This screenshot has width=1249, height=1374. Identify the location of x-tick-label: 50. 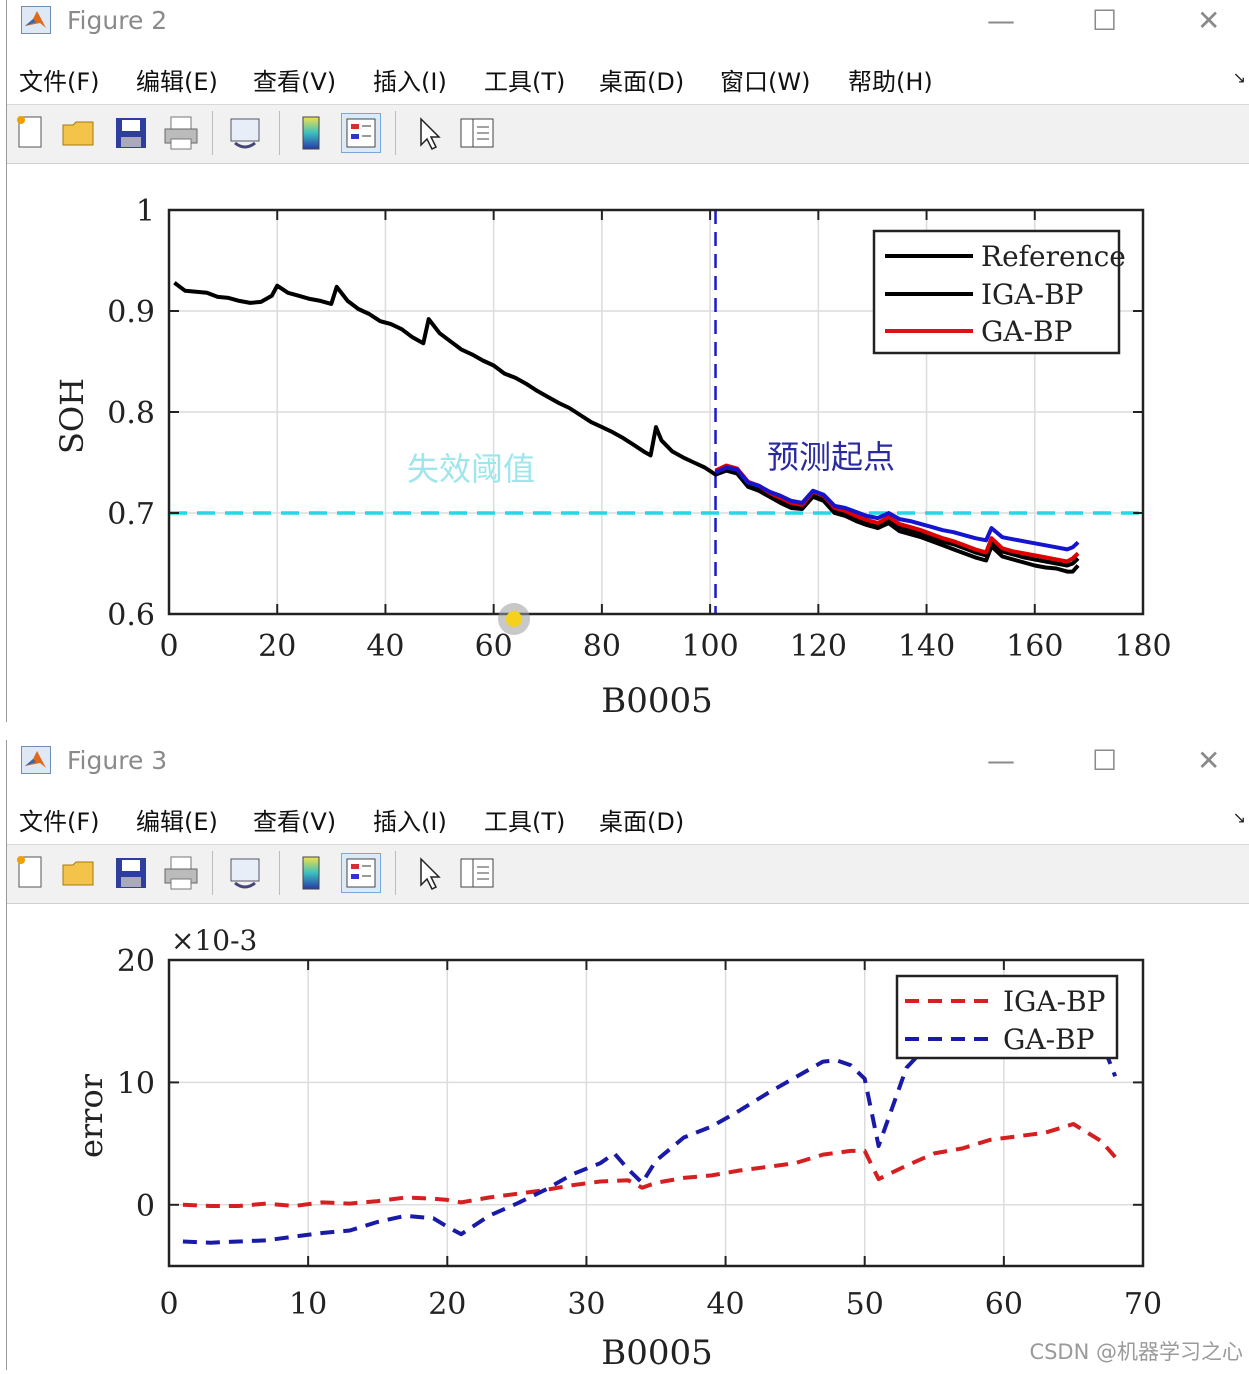
(865, 1304).